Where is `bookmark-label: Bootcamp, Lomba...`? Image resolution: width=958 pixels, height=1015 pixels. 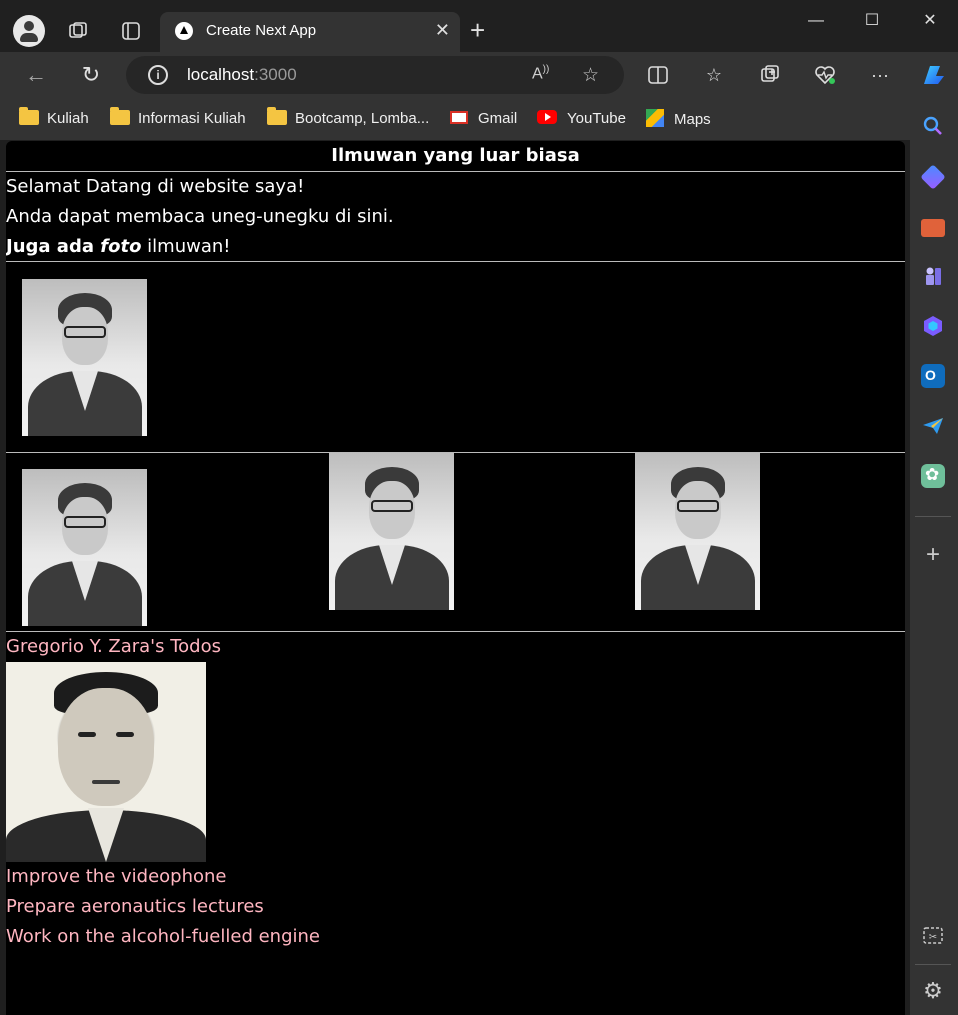
bookmark-label: Bootcamp, Lomba... is located at coordinates (362, 118).